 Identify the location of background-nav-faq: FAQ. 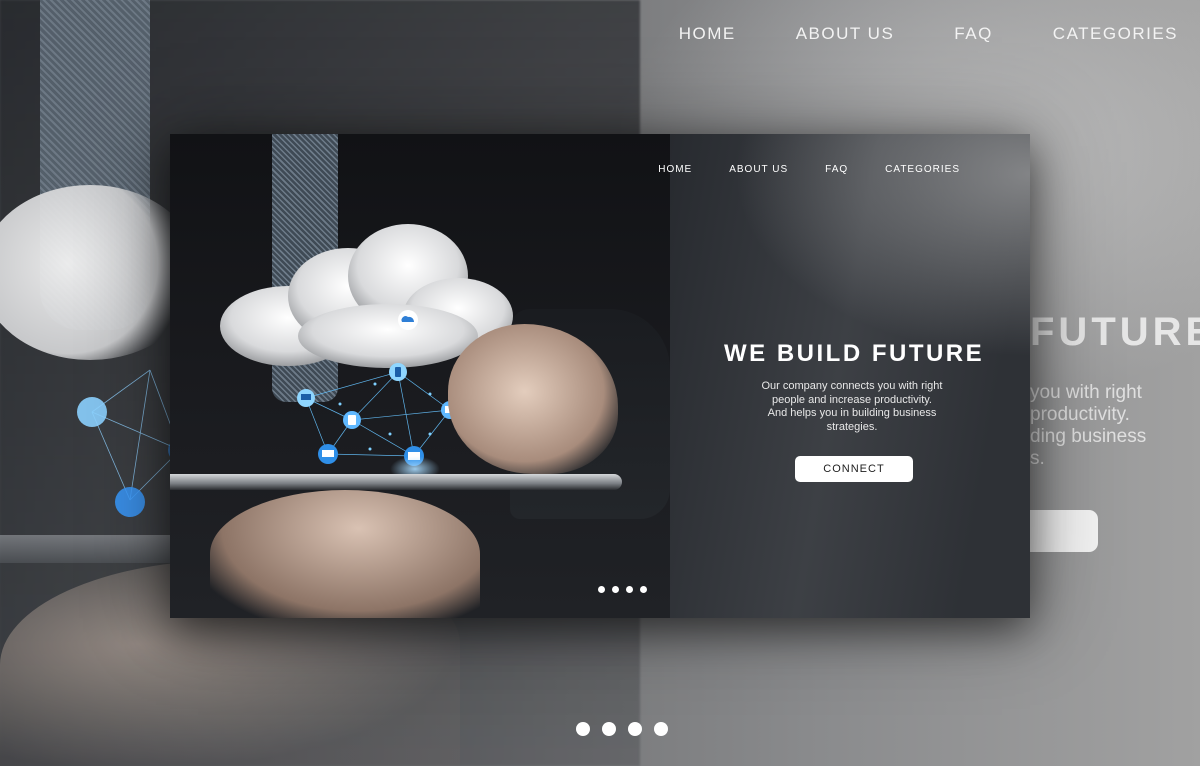
(973, 33).